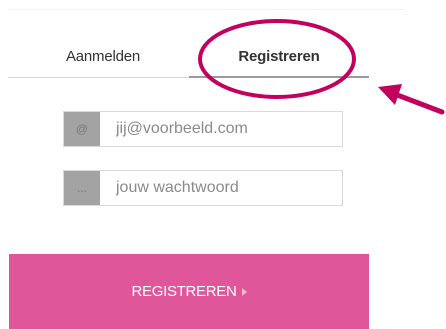 The width and height of the screenshot is (446, 329). I want to click on arrow-icon, so click(411, 99).